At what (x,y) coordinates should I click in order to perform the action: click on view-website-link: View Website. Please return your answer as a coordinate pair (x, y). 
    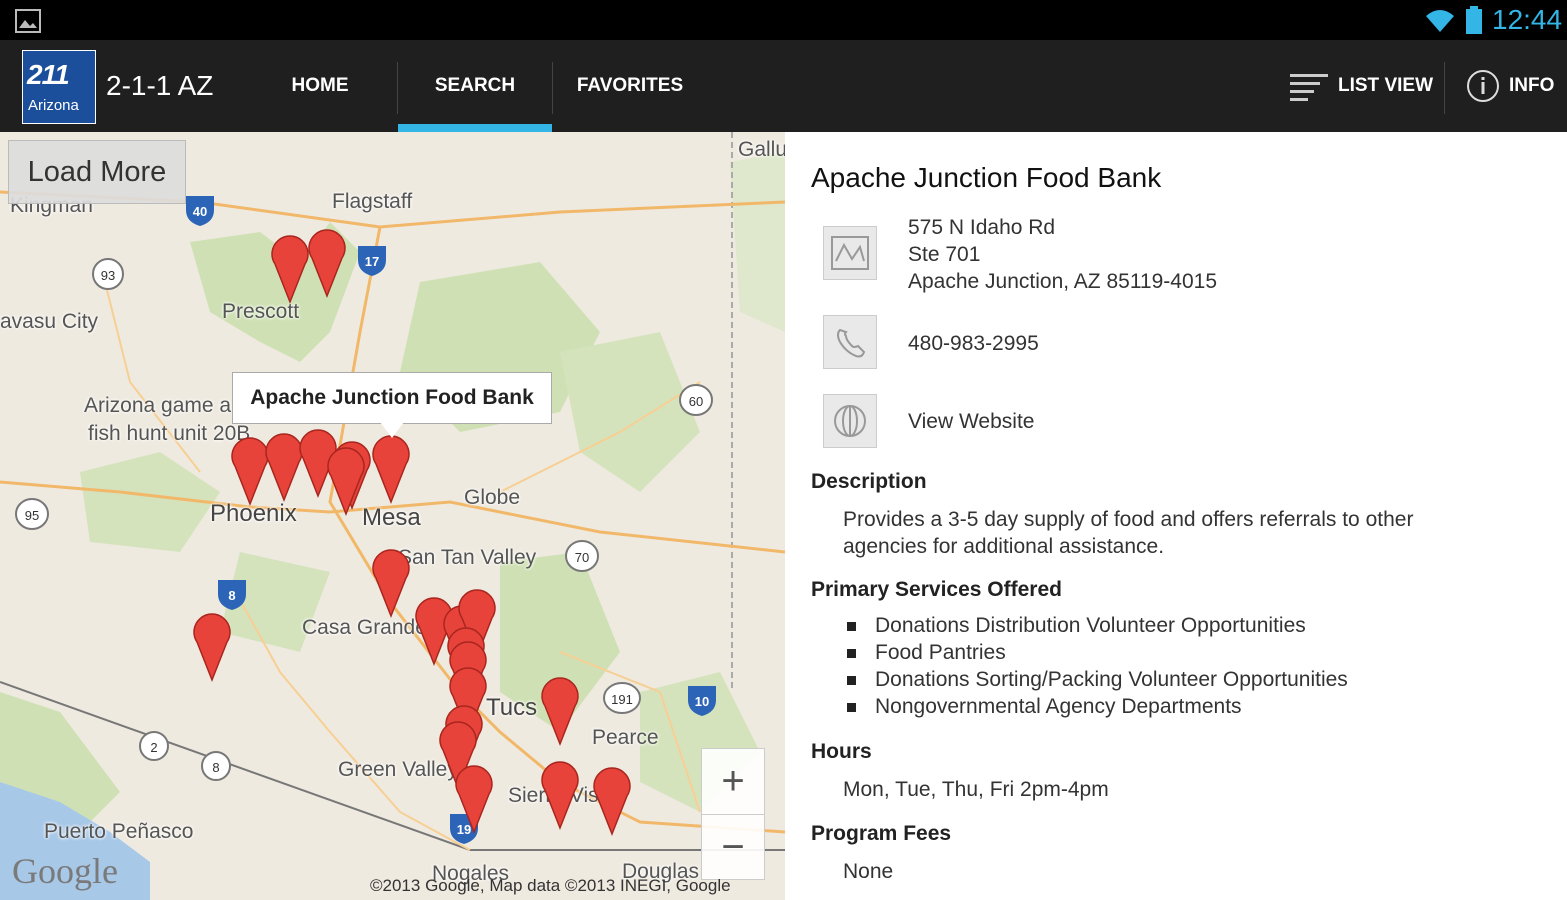
    Looking at the image, I should click on (971, 421).